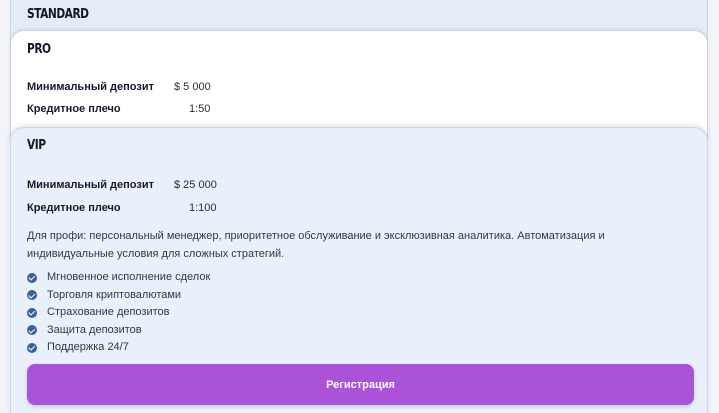 This screenshot has width=719, height=413. What do you see at coordinates (360, 384) in the screenshot?
I see `register-button: Регистрация` at bounding box center [360, 384].